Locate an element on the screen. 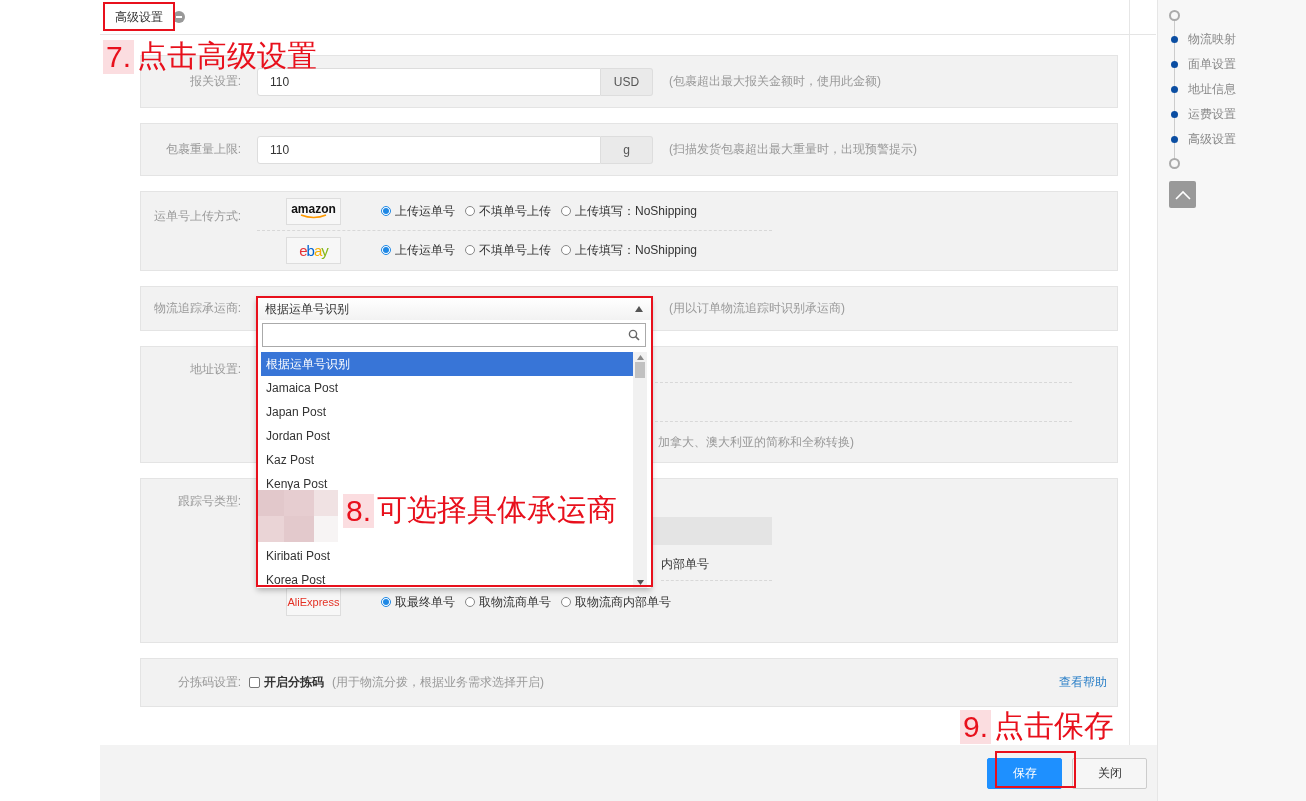 This screenshot has width=1306, height=801. help-link: 查看帮助 is located at coordinates (1083, 682).